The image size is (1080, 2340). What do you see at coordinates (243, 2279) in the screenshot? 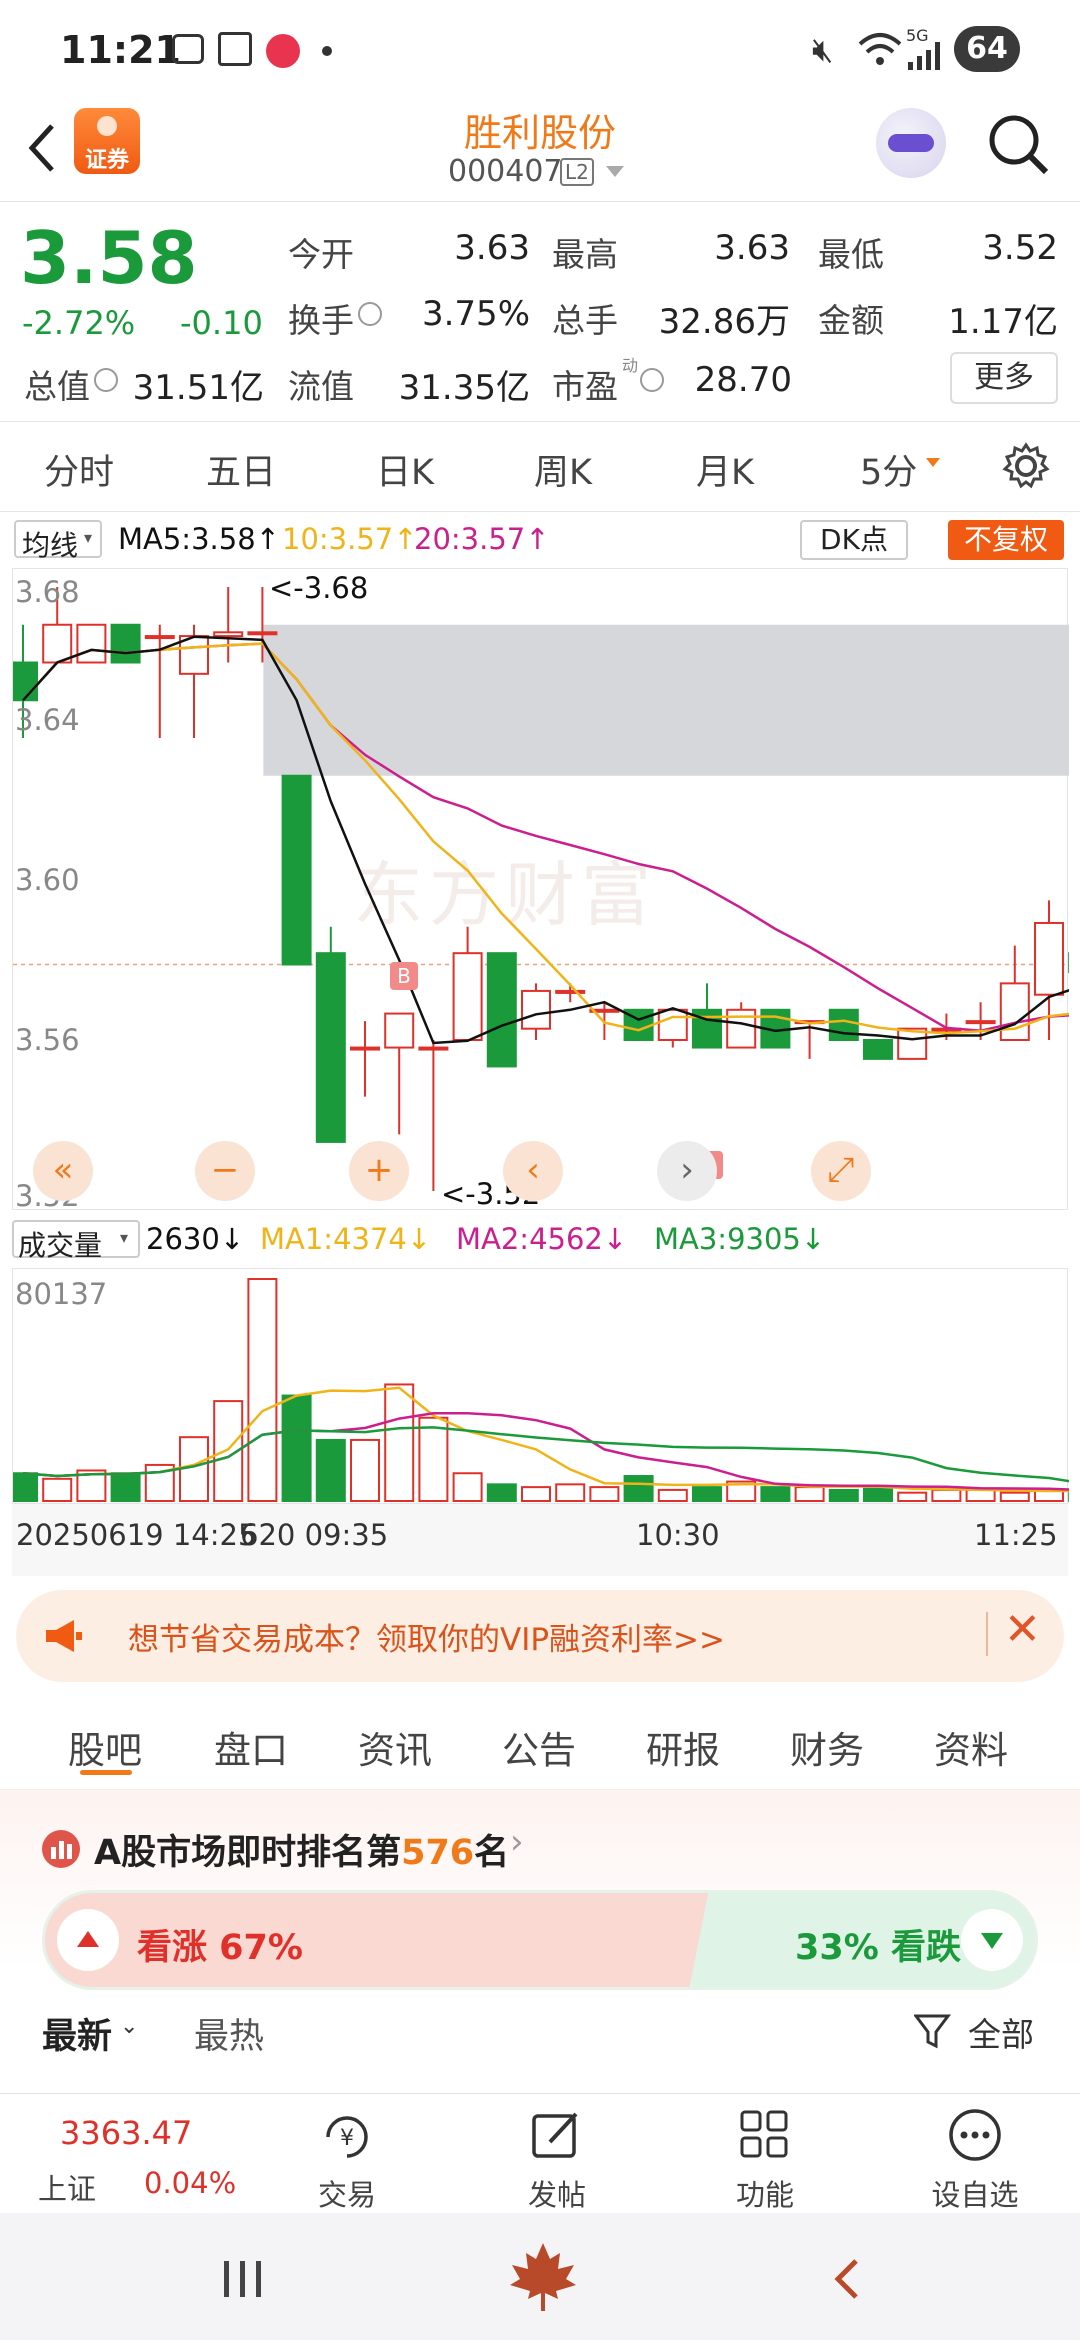
I see `recent-apps-icon` at bounding box center [243, 2279].